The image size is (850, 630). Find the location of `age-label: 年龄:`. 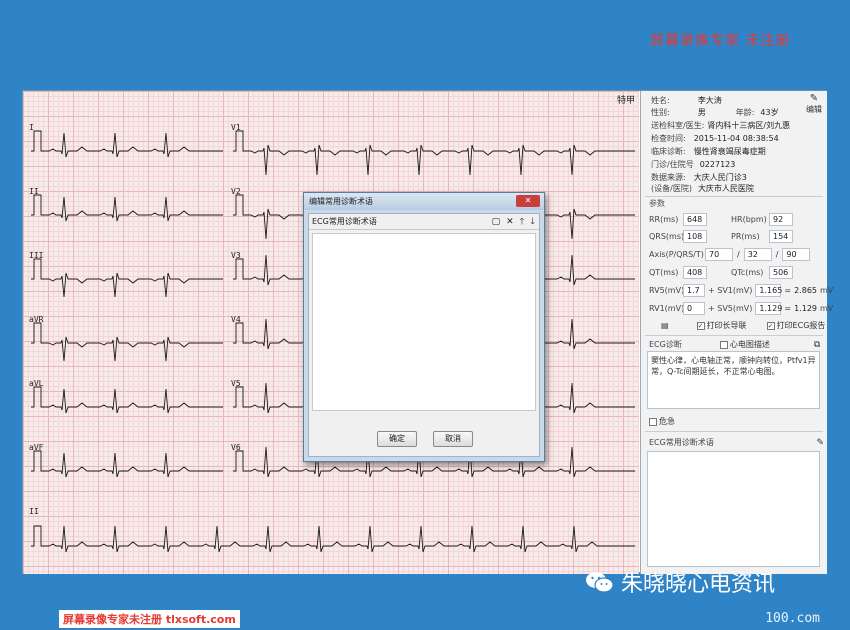

age-label: 年龄: is located at coordinates (745, 112).